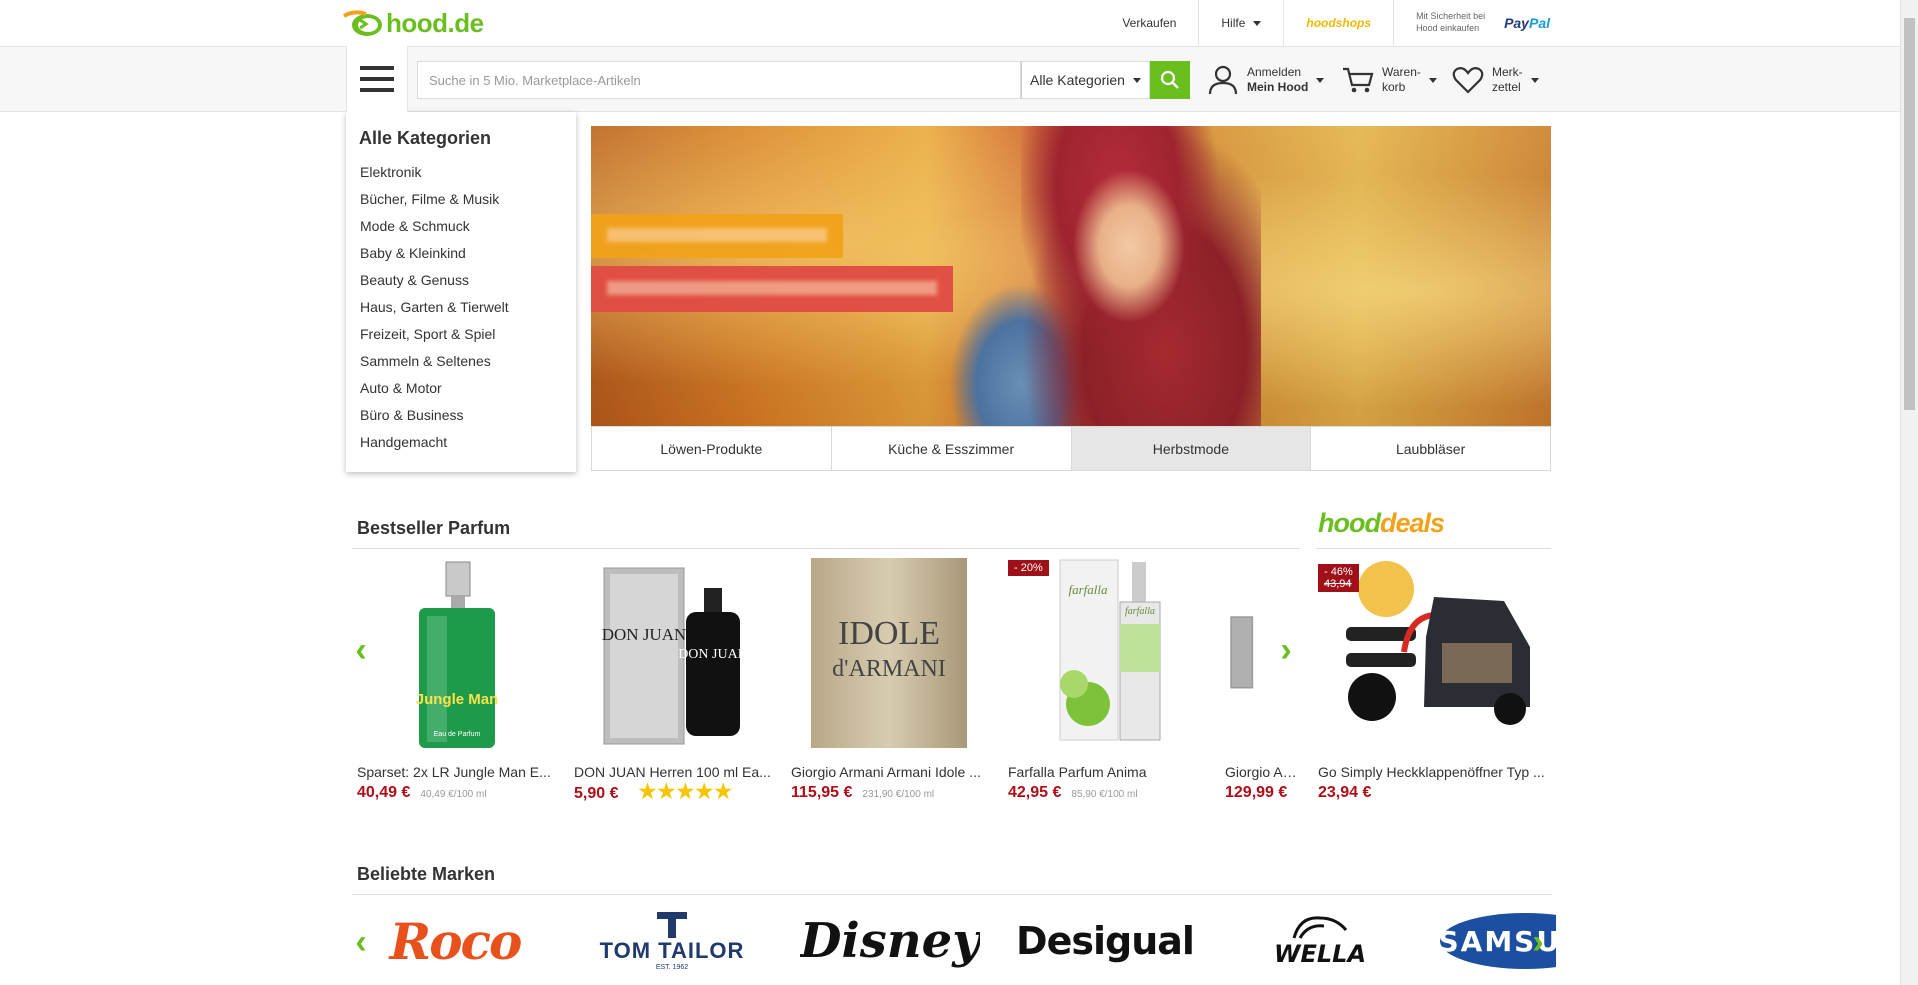 This screenshot has height=985, width=1918. I want to click on category-item: Handgemacht, so click(461, 442).